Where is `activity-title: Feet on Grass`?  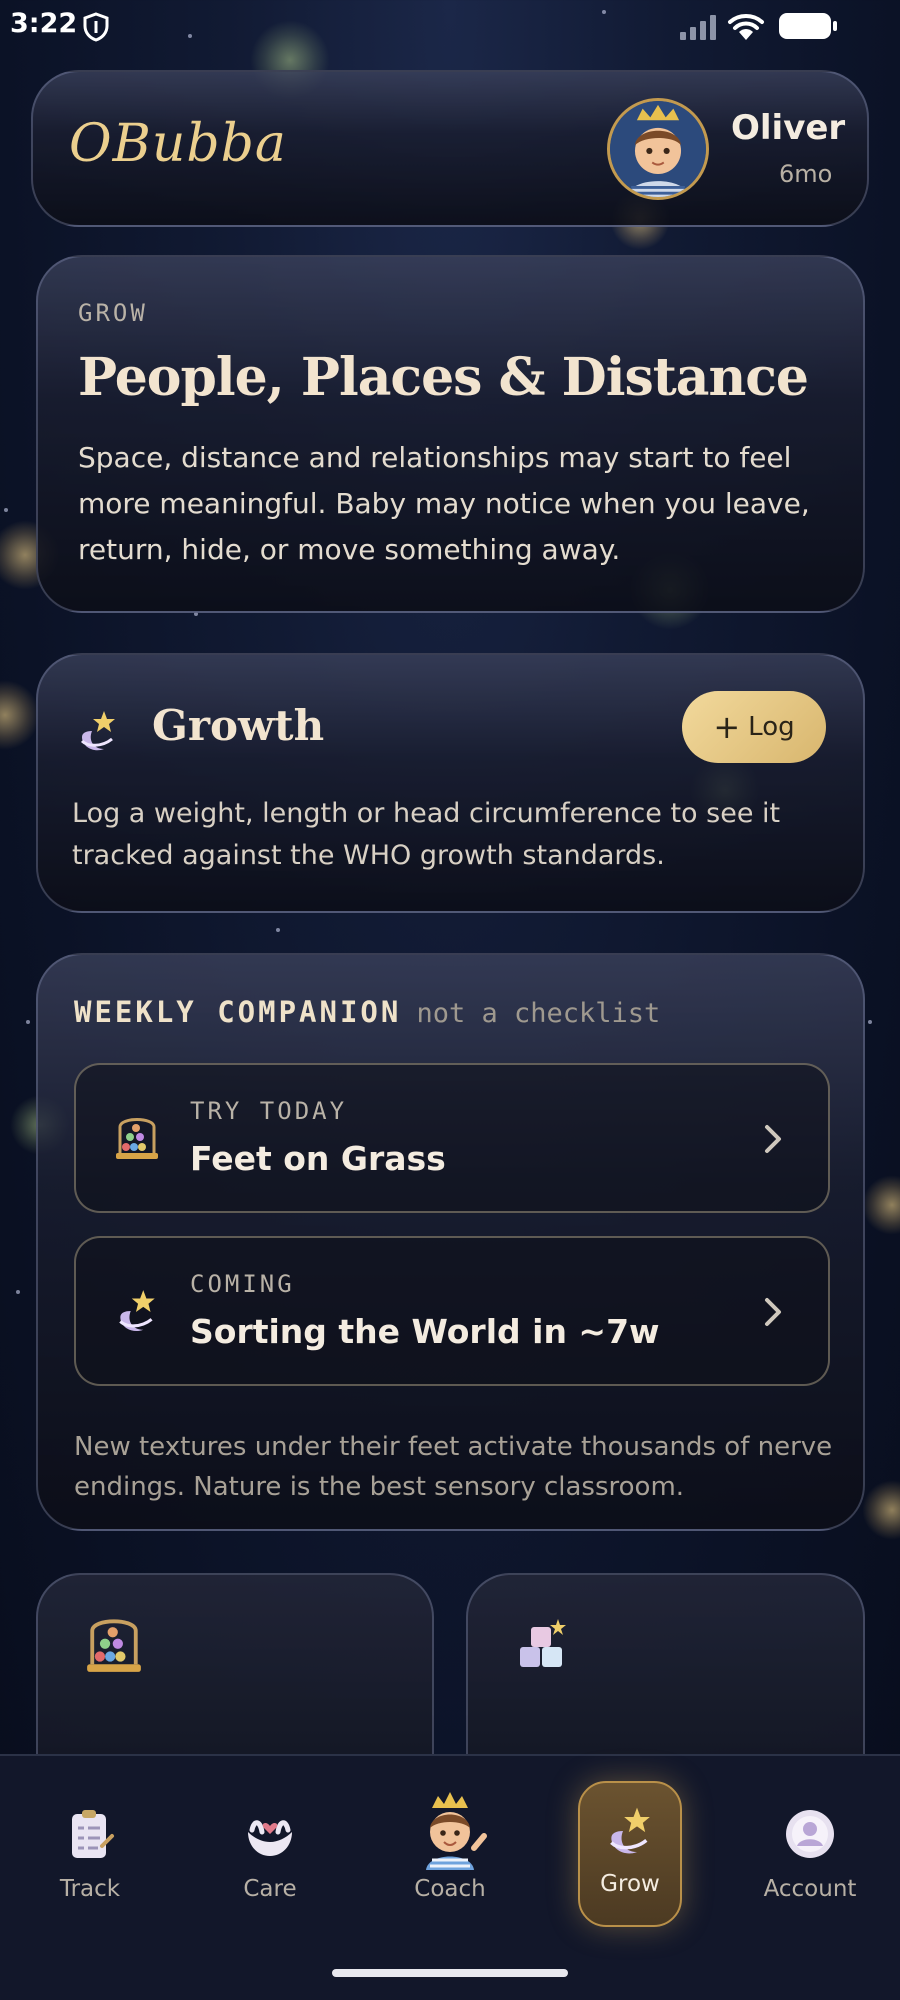 activity-title: Feet on Grass is located at coordinates (318, 1158).